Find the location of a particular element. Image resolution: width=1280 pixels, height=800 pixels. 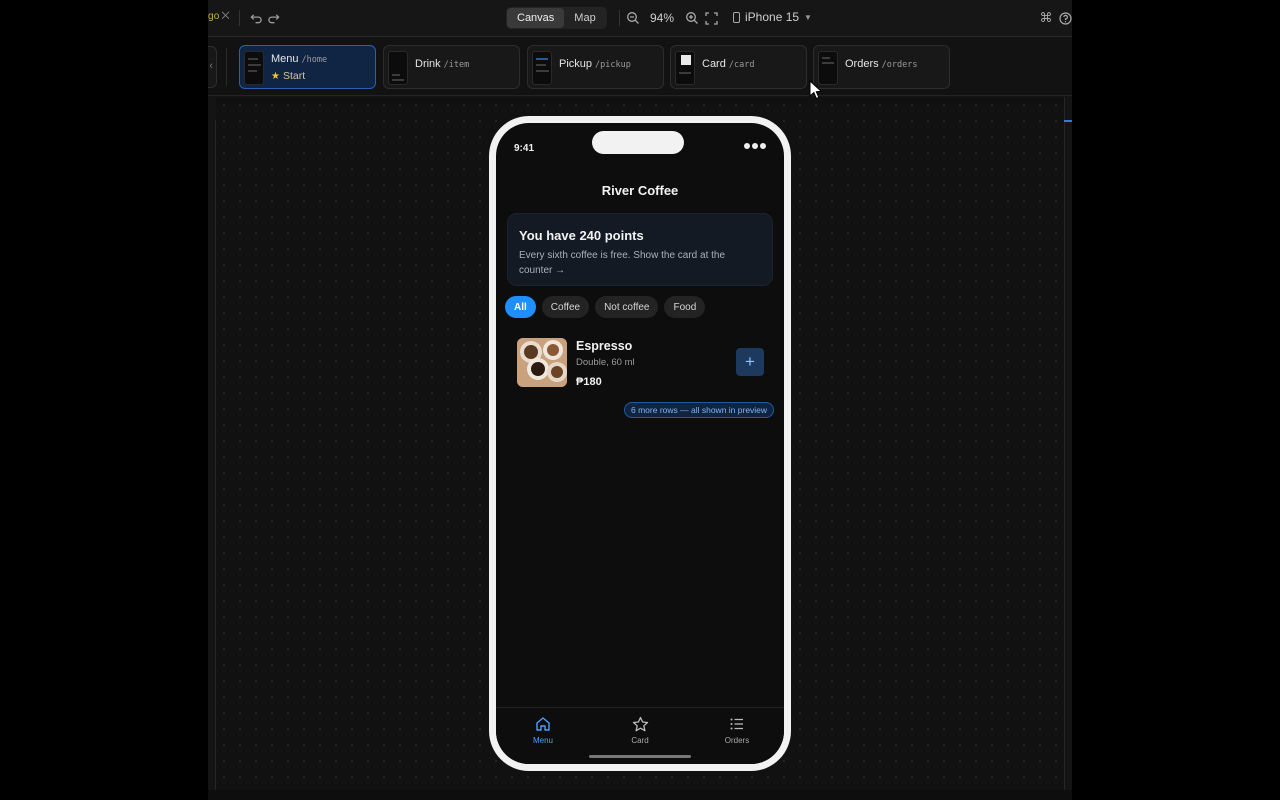

category-chip-all: All is located at coordinates (520, 307).